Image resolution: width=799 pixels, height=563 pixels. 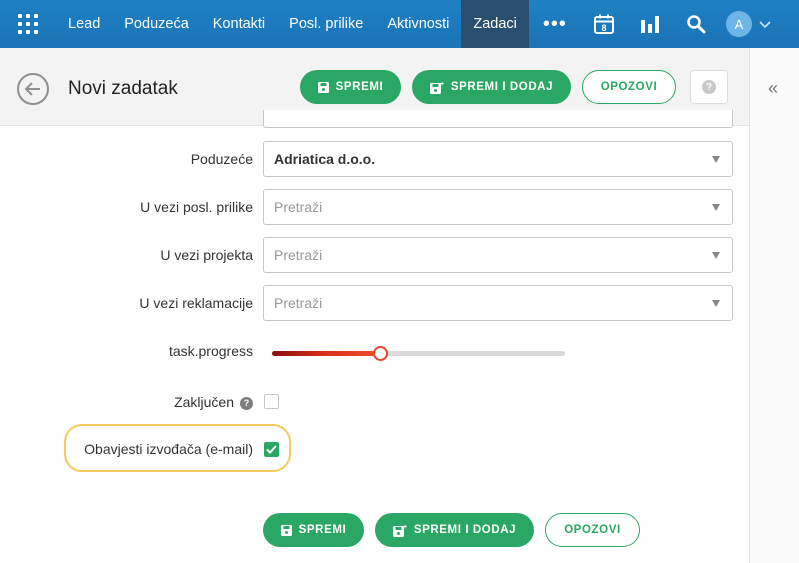 I want to click on collapse-icon: «, so click(x=773, y=88).